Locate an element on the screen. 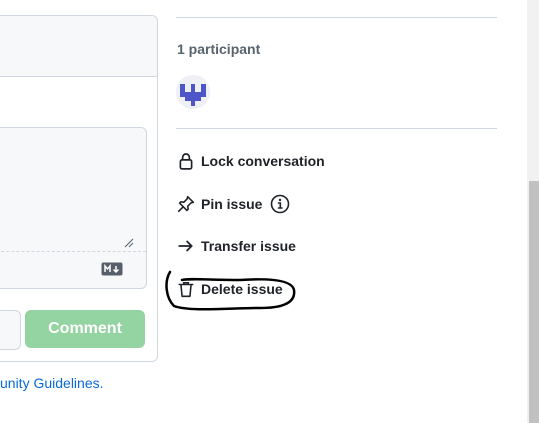  hand-drawn-annotation is located at coordinates (230, 290).